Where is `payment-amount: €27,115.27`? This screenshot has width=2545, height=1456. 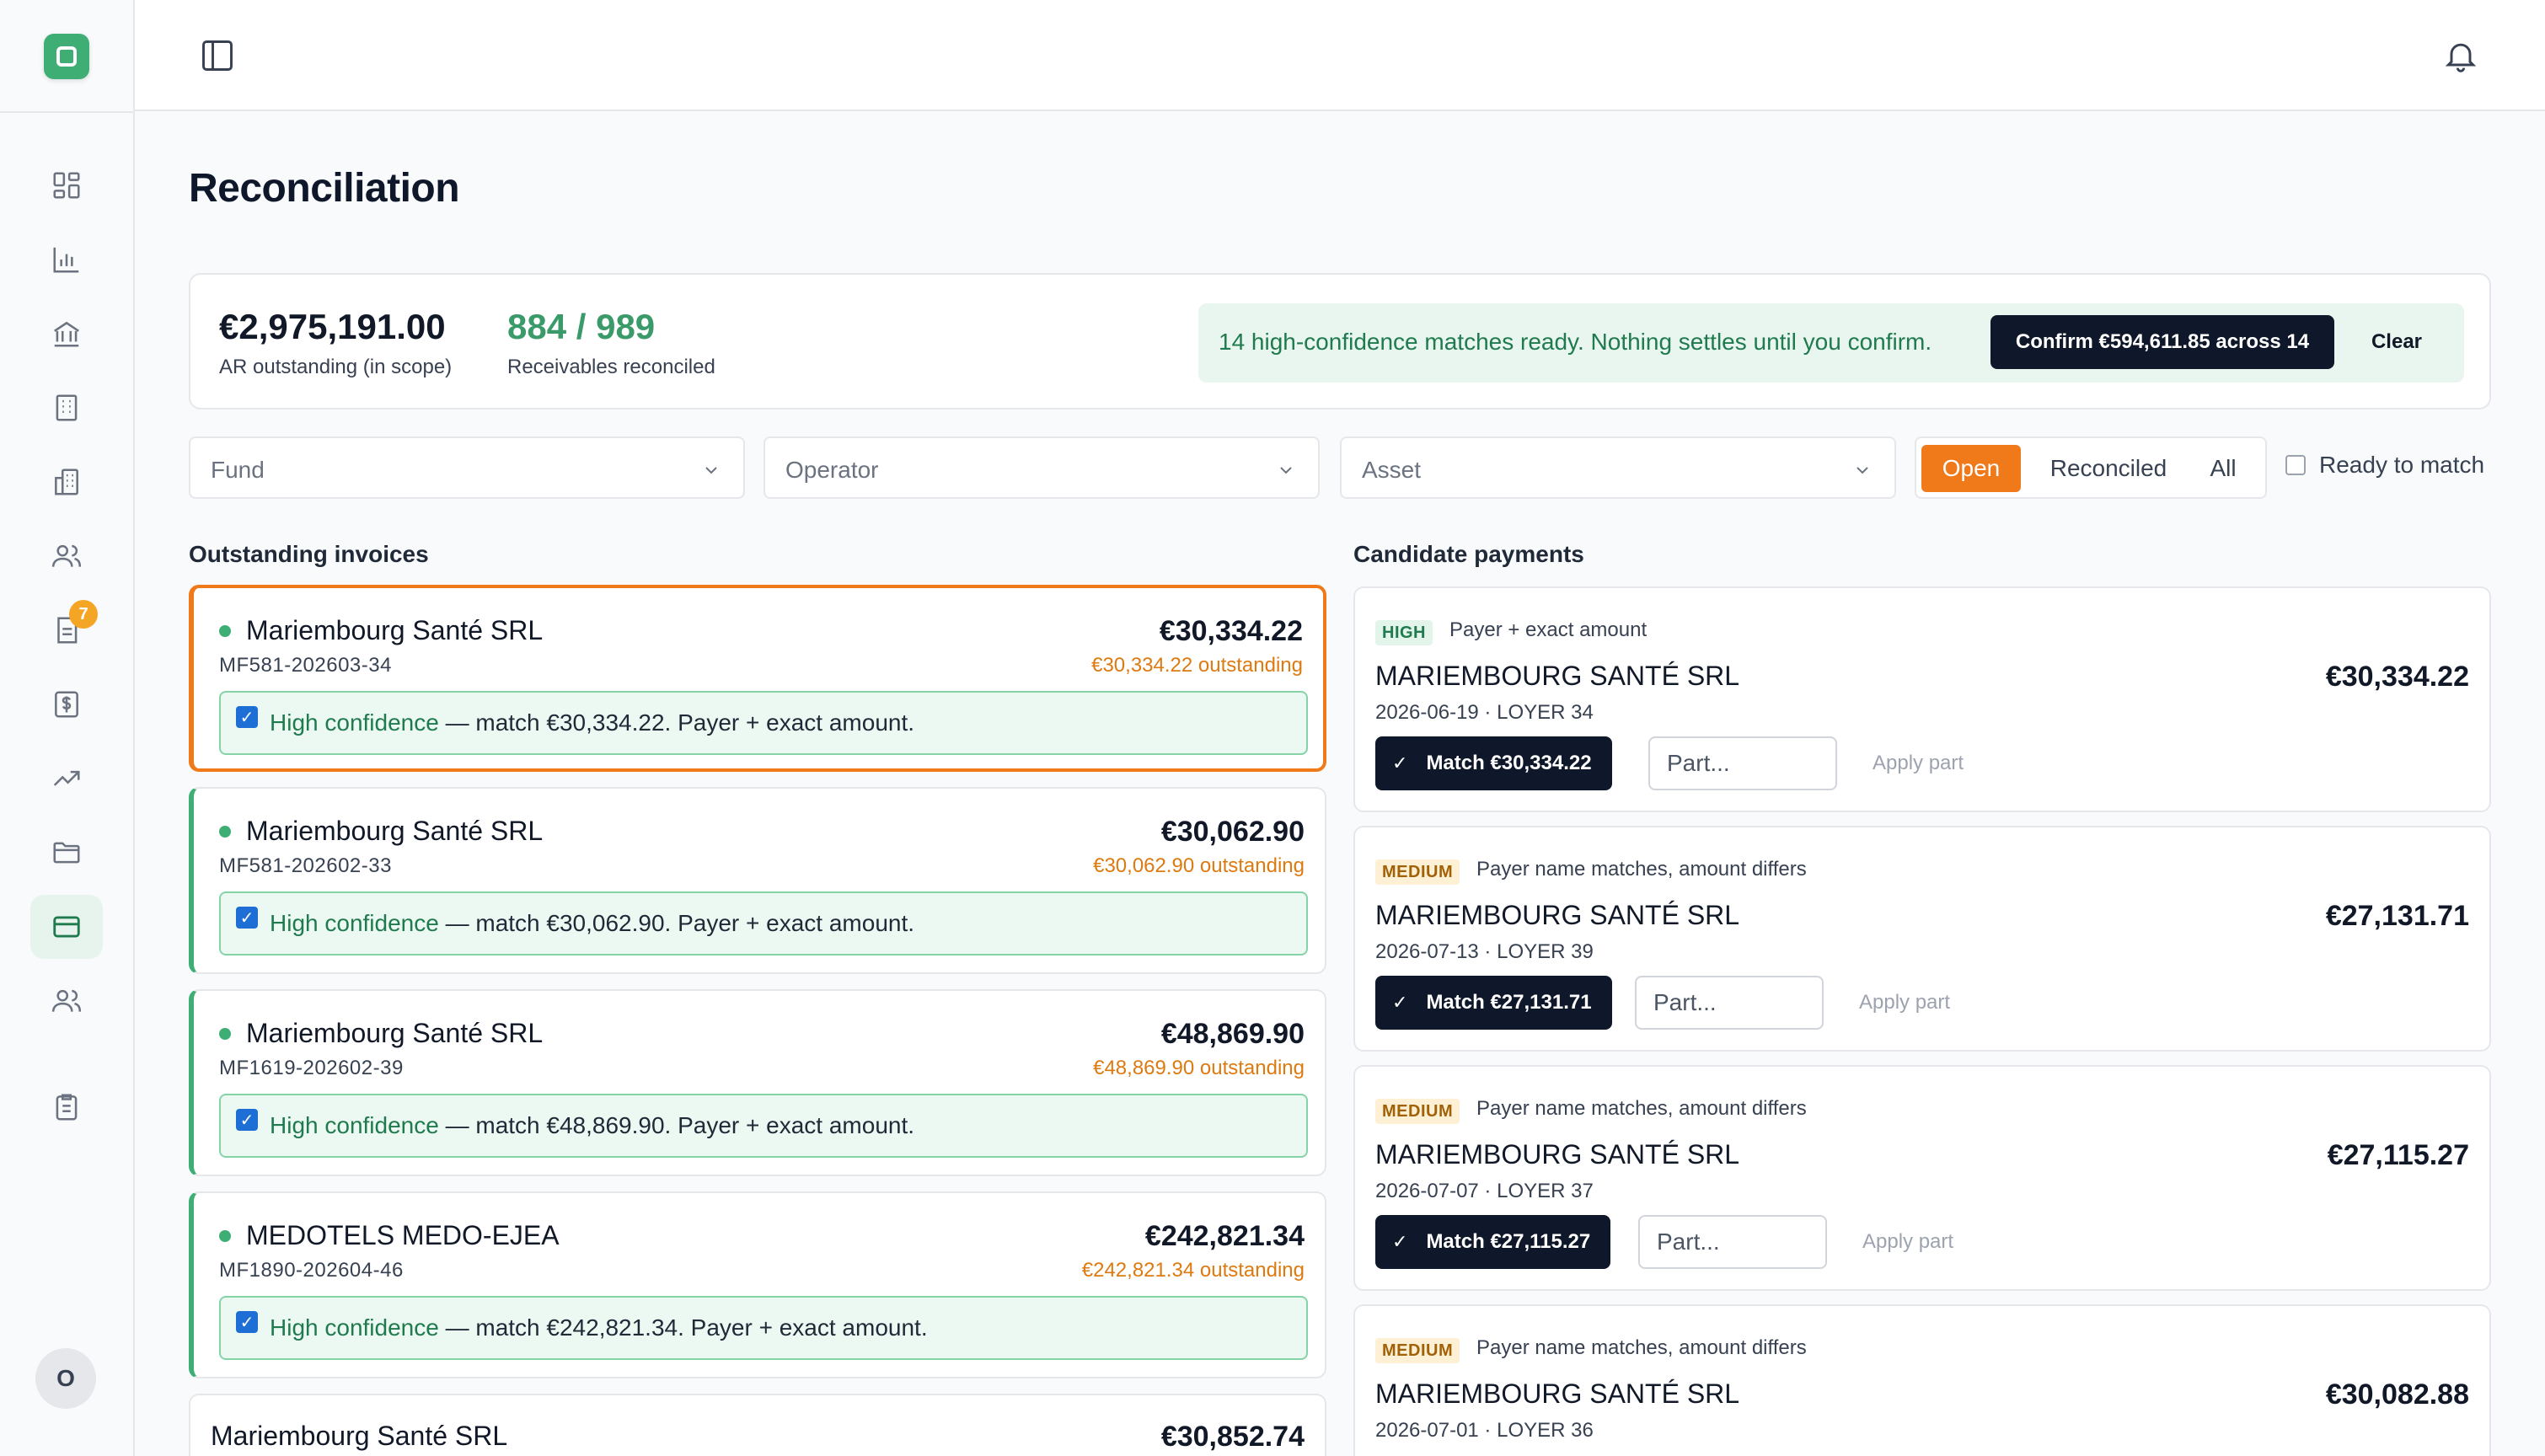
payment-amount: €27,115.27 is located at coordinates (2398, 1155).